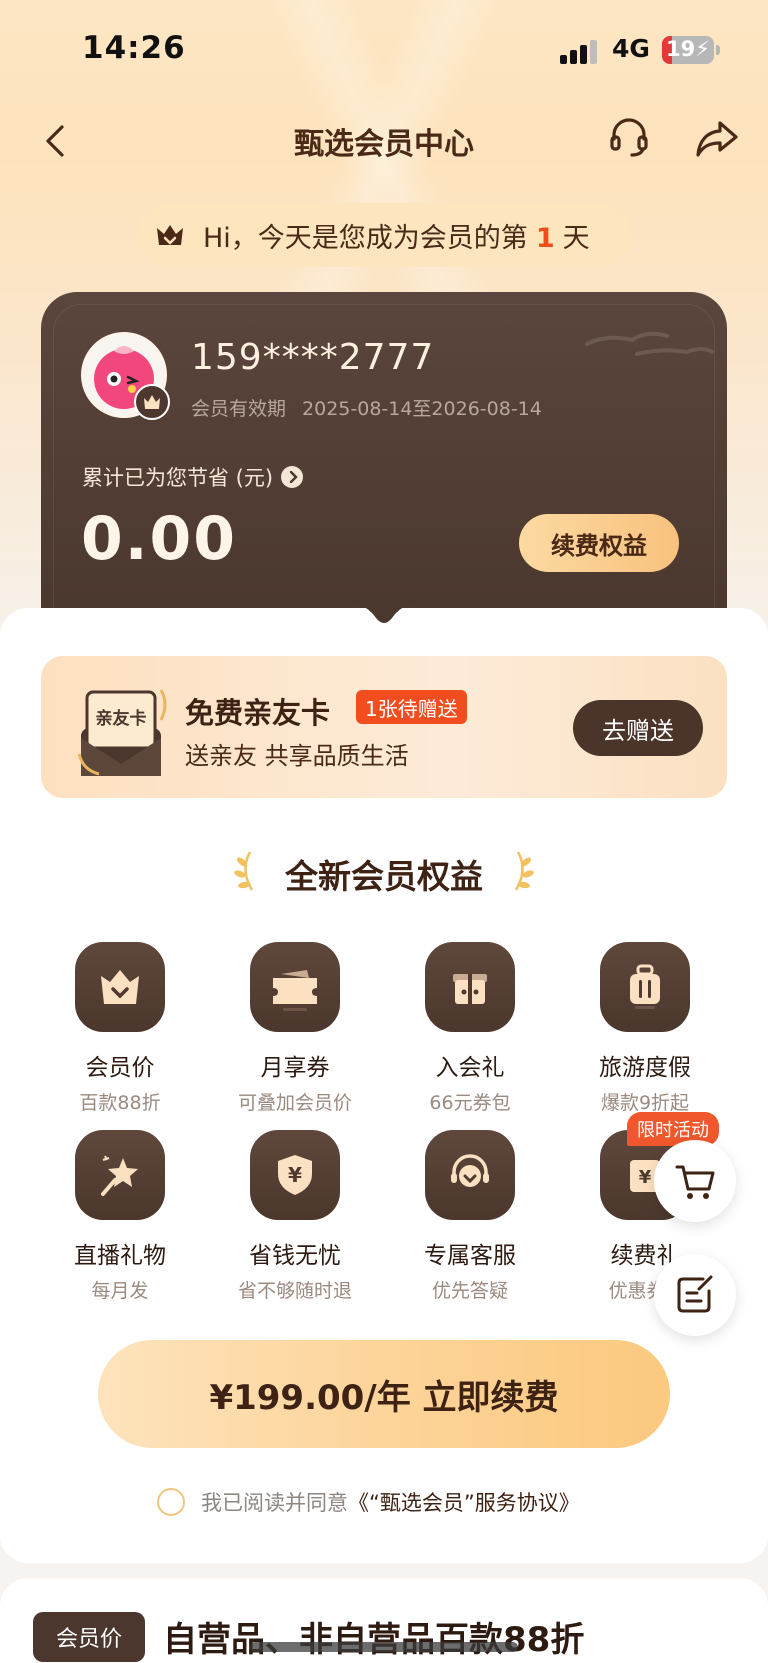 The width and height of the screenshot is (768, 1663). What do you see at coordinates (384, 876) in the screenshot?
I see `benefits-title: 全新会员权益` at bounding box center [384, 876].